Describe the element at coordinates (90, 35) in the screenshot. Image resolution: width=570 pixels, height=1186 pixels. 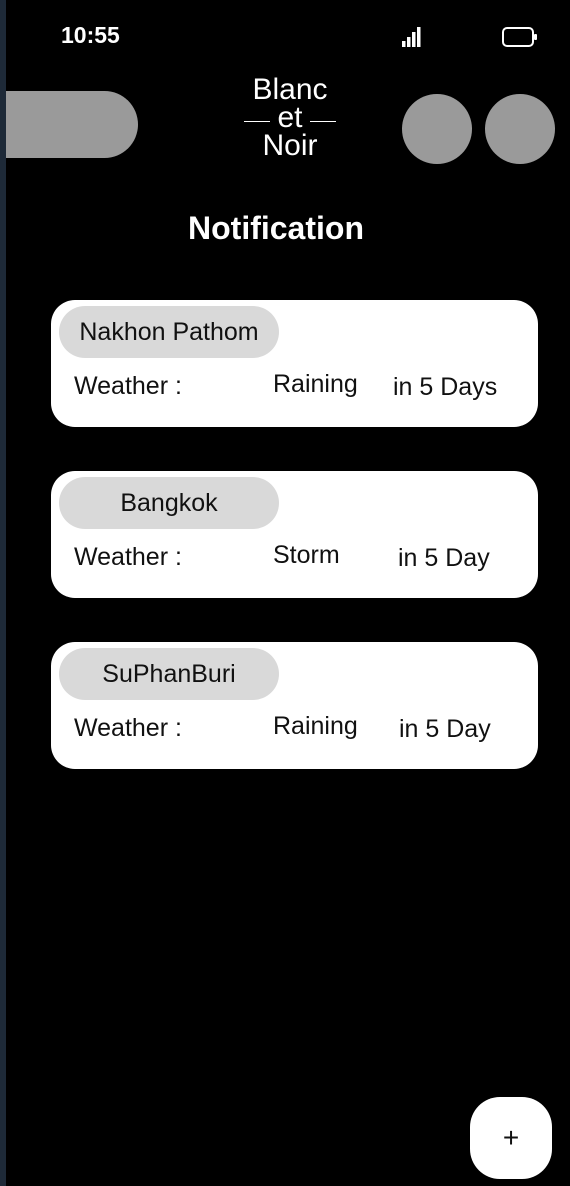
I see `status-time: 10:55` at that location.